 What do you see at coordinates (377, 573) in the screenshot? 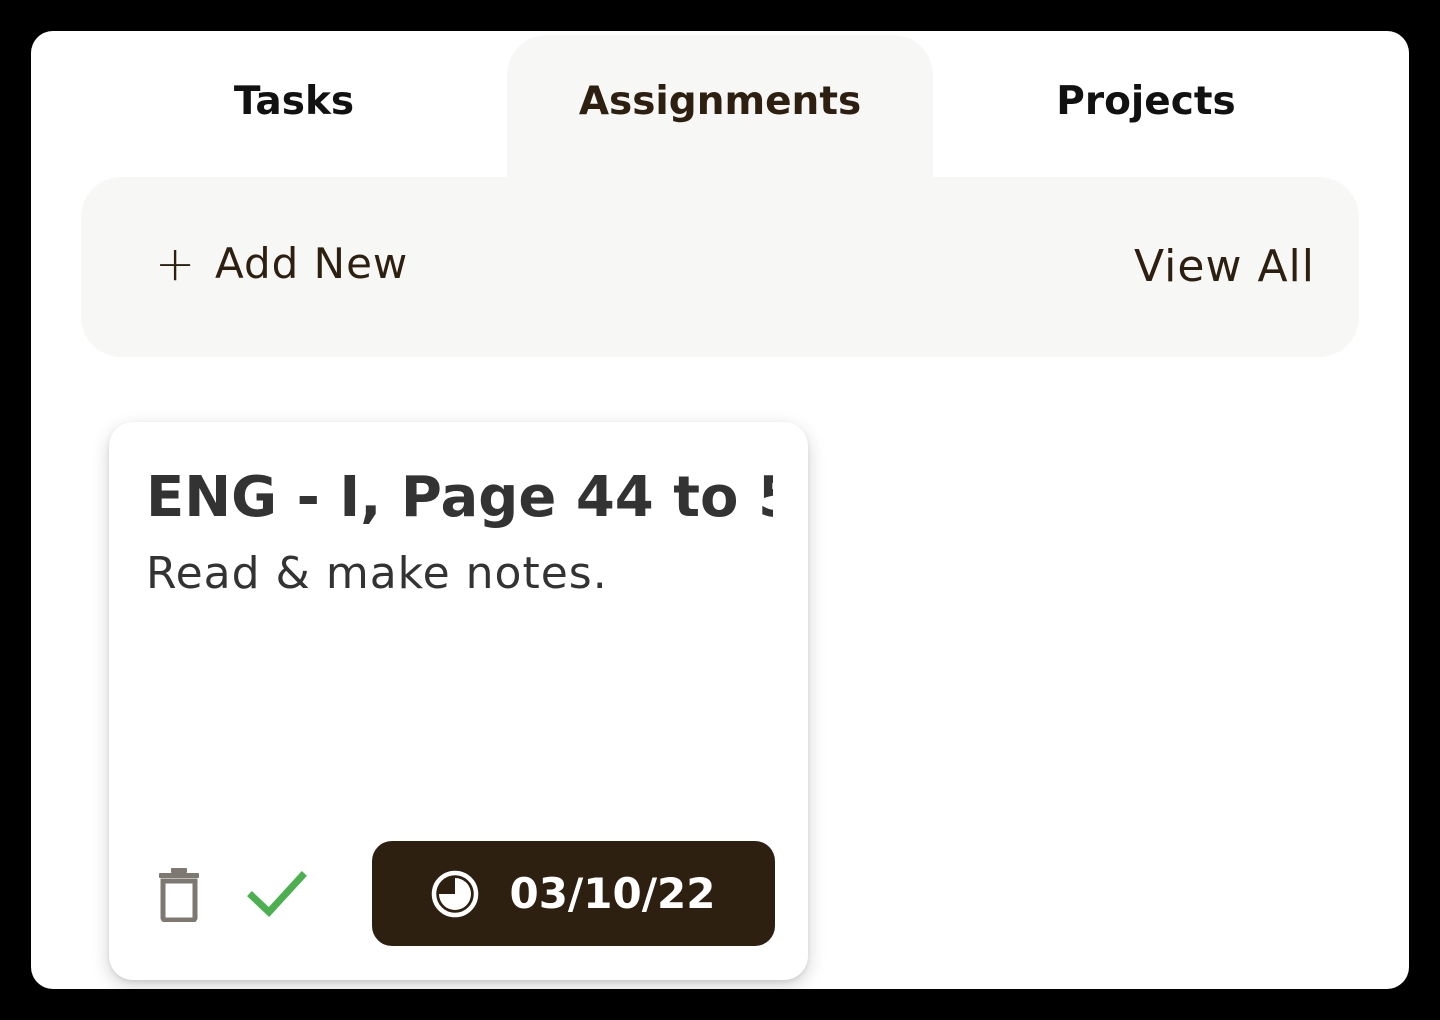
I see `card-description: Read & make notes.` at bounding box center [377, 573].